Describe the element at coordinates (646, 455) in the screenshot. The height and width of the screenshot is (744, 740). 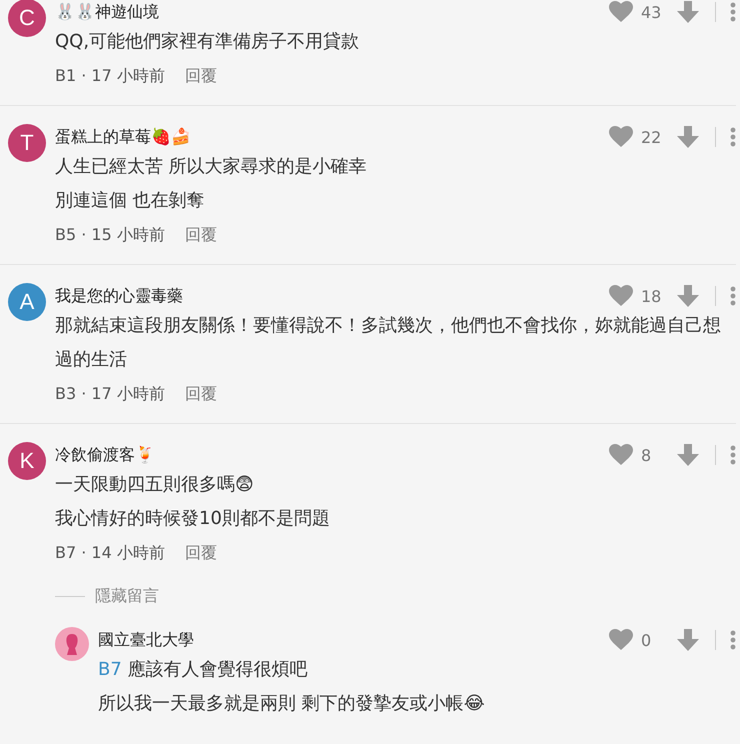
I see `like-count: 8` at that location.